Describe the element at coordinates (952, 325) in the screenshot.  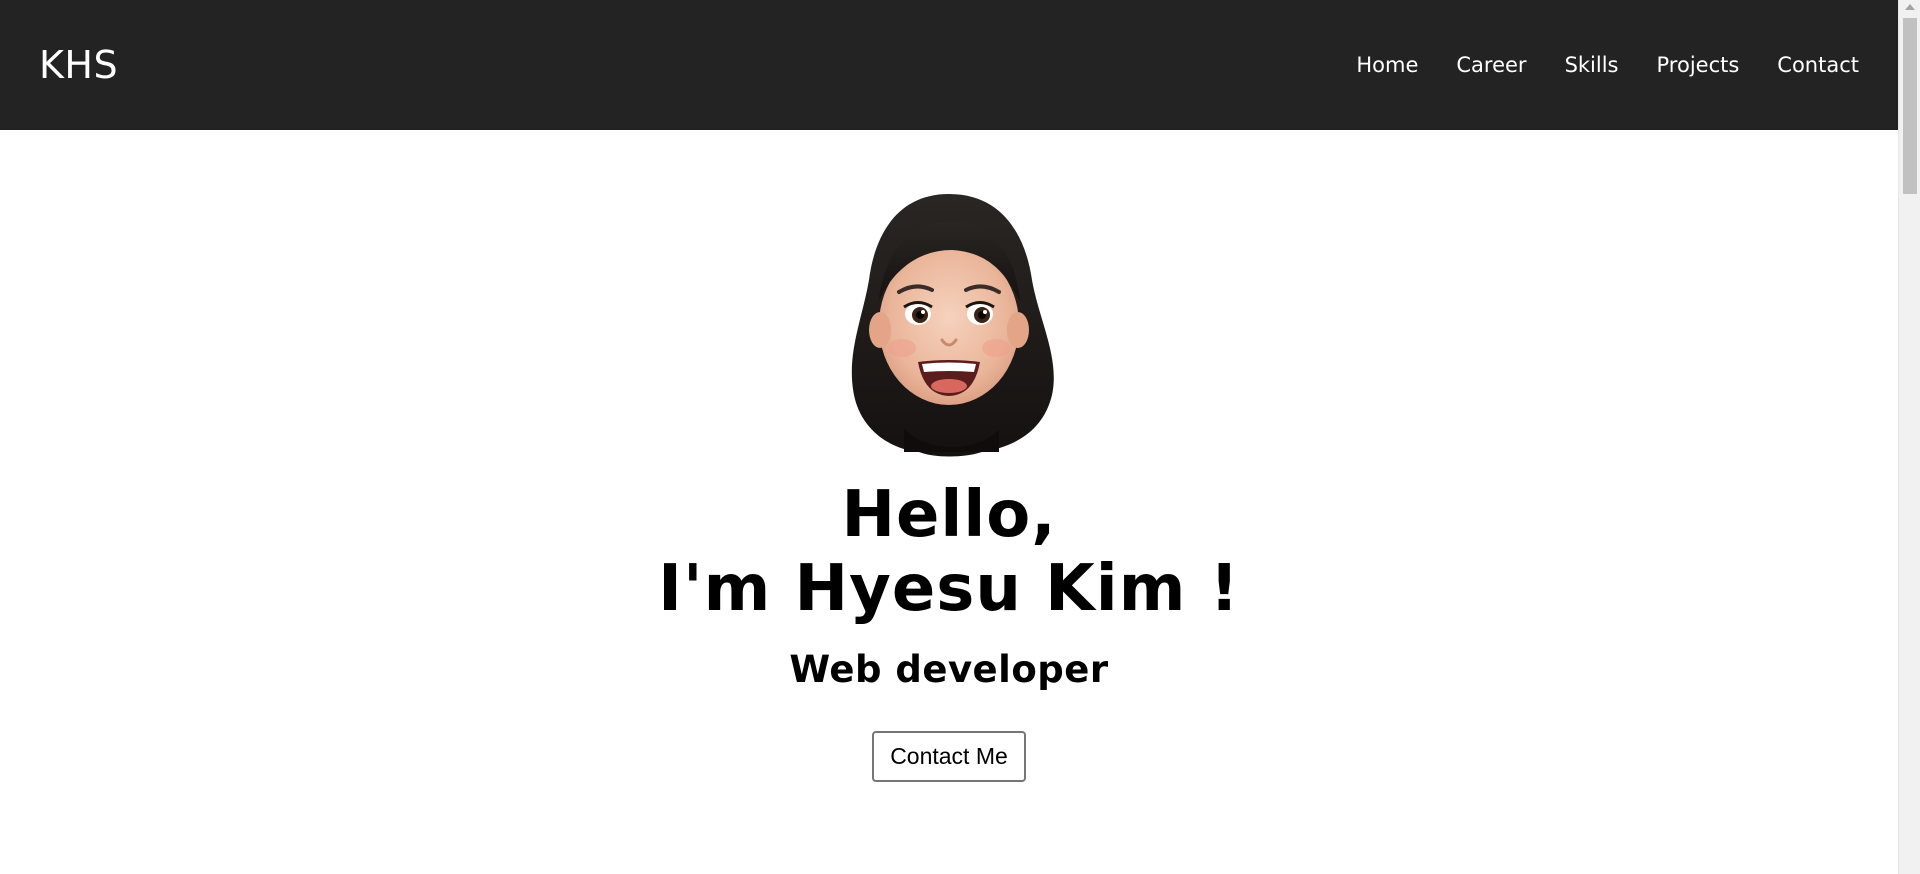
I see `memoji-avatar-icon` at that location.